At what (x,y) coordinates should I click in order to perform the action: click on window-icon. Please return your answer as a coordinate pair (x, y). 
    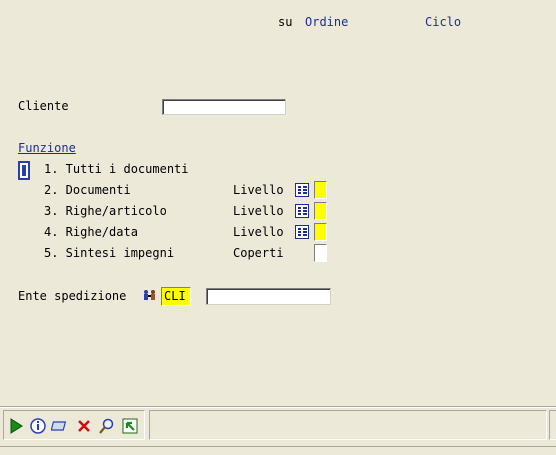
    Looking at the image, I should click on (61, 426).